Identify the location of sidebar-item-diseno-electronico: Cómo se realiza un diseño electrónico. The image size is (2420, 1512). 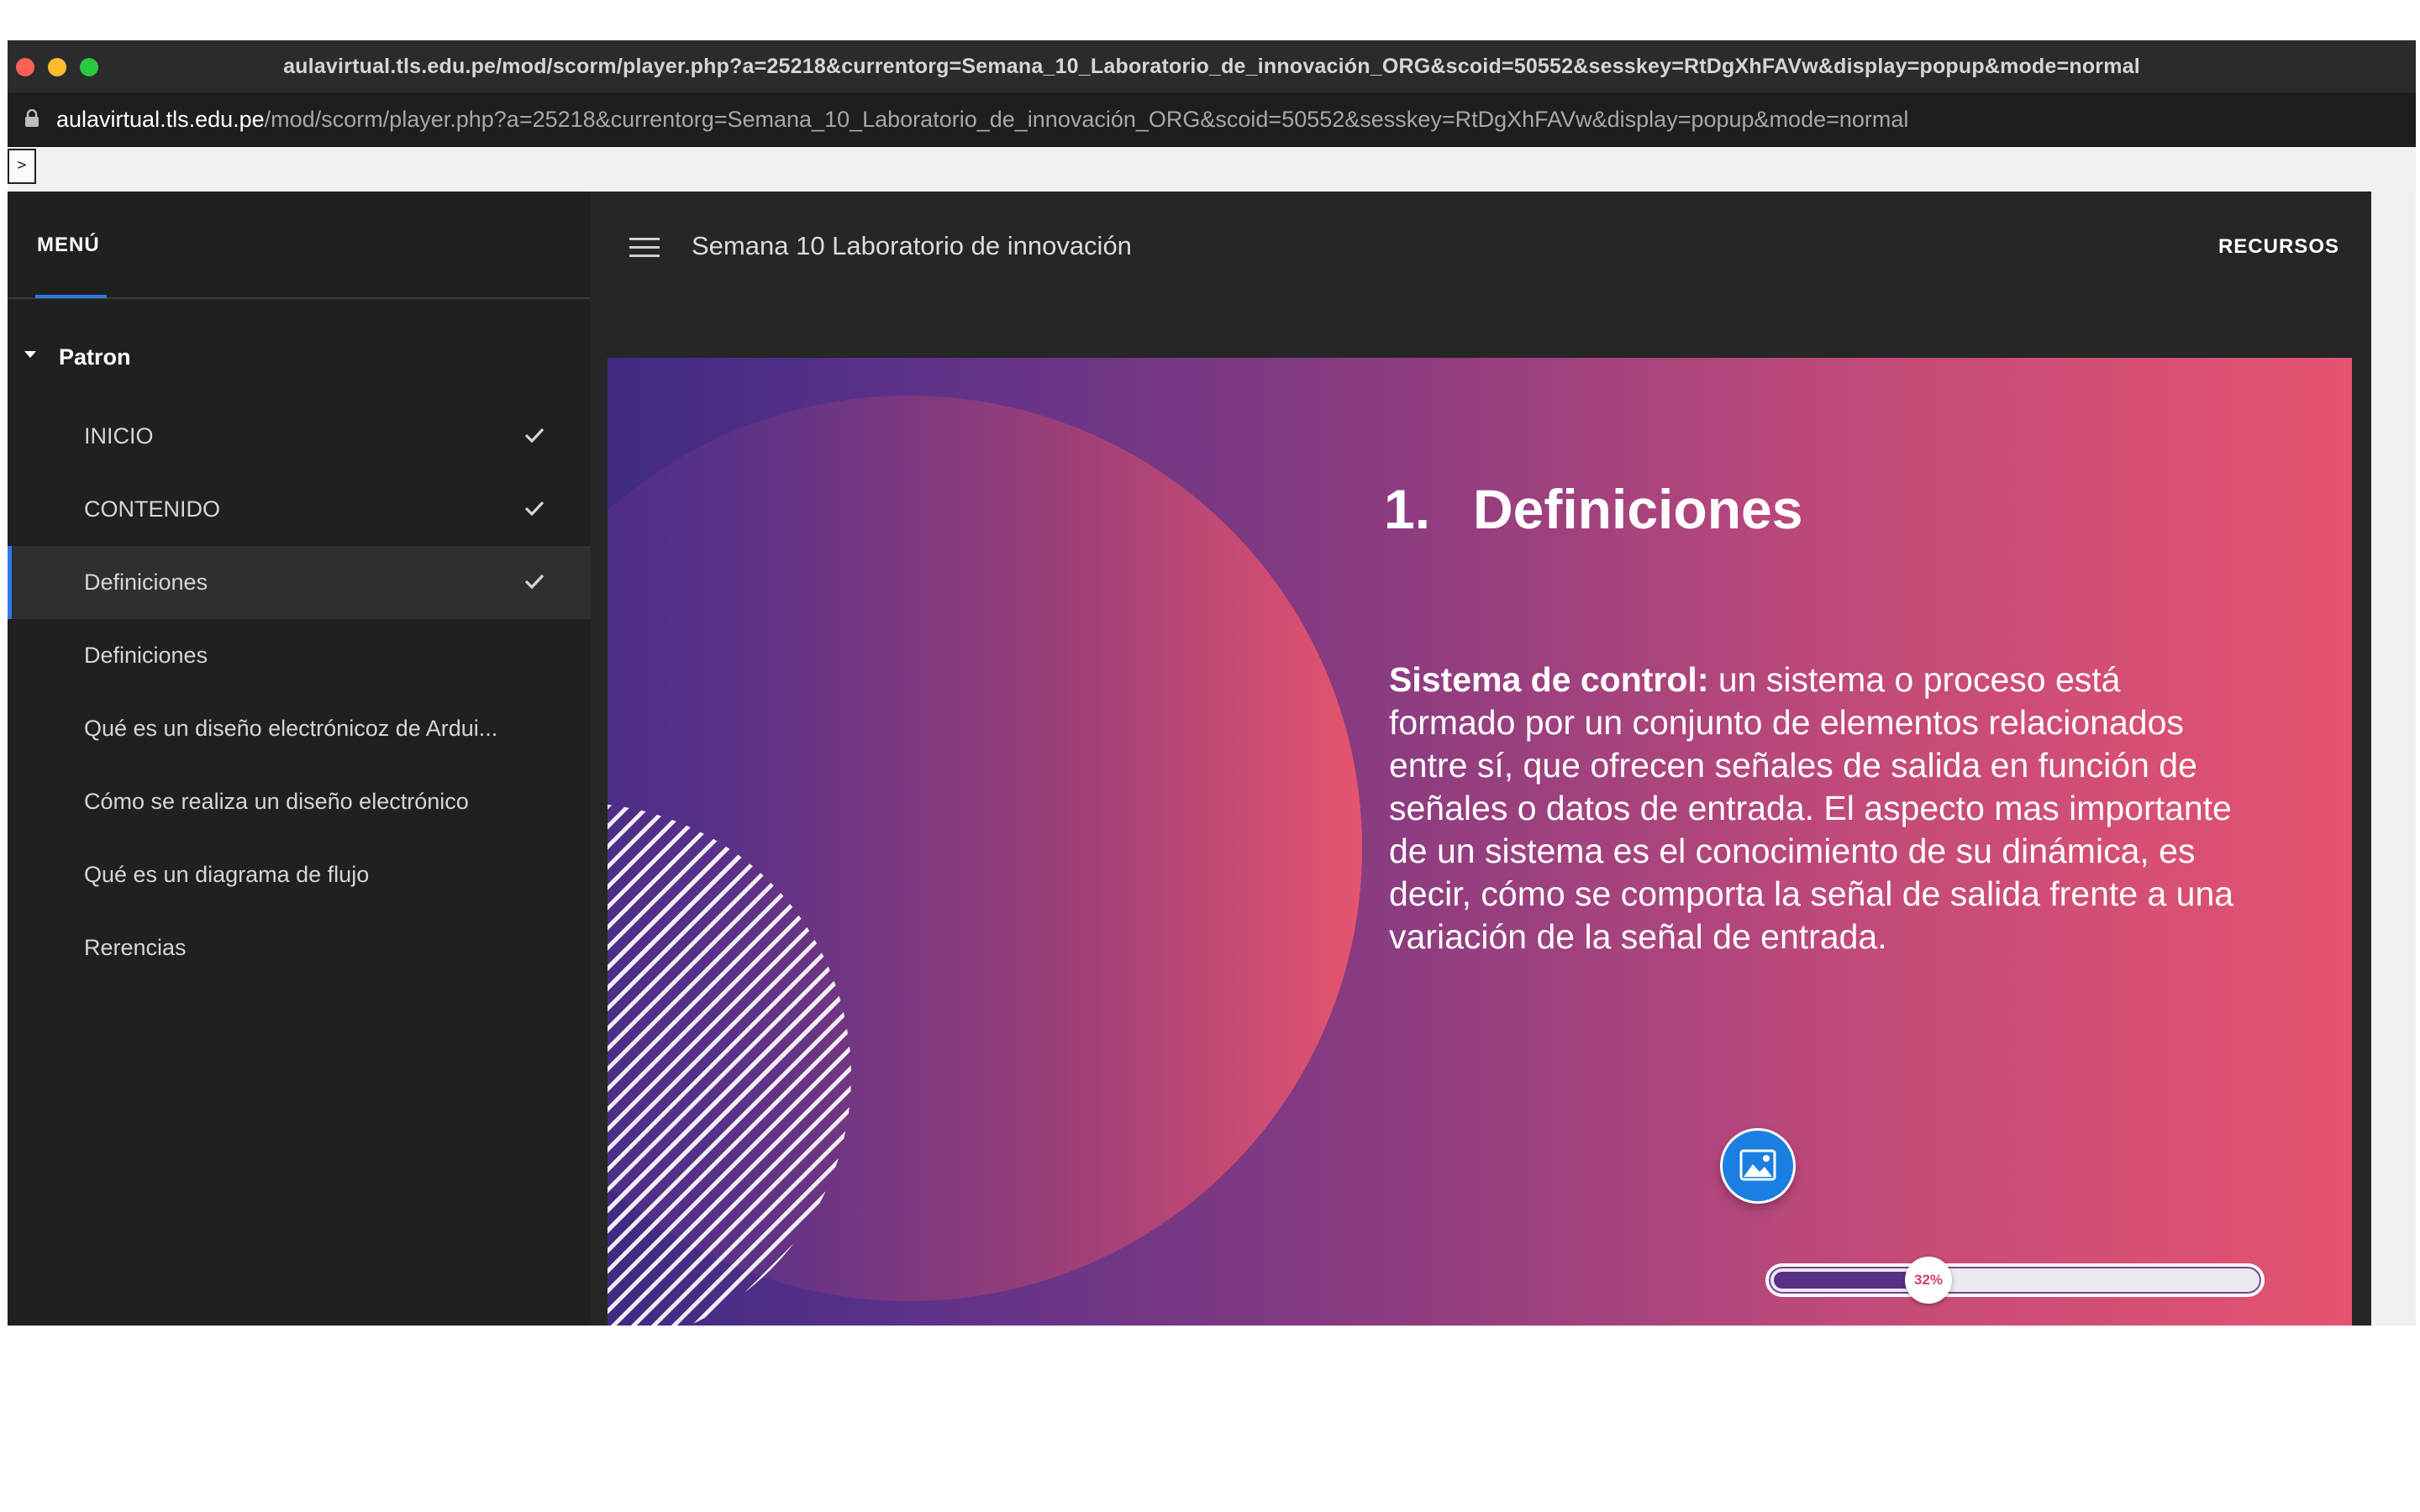
(299, 801).